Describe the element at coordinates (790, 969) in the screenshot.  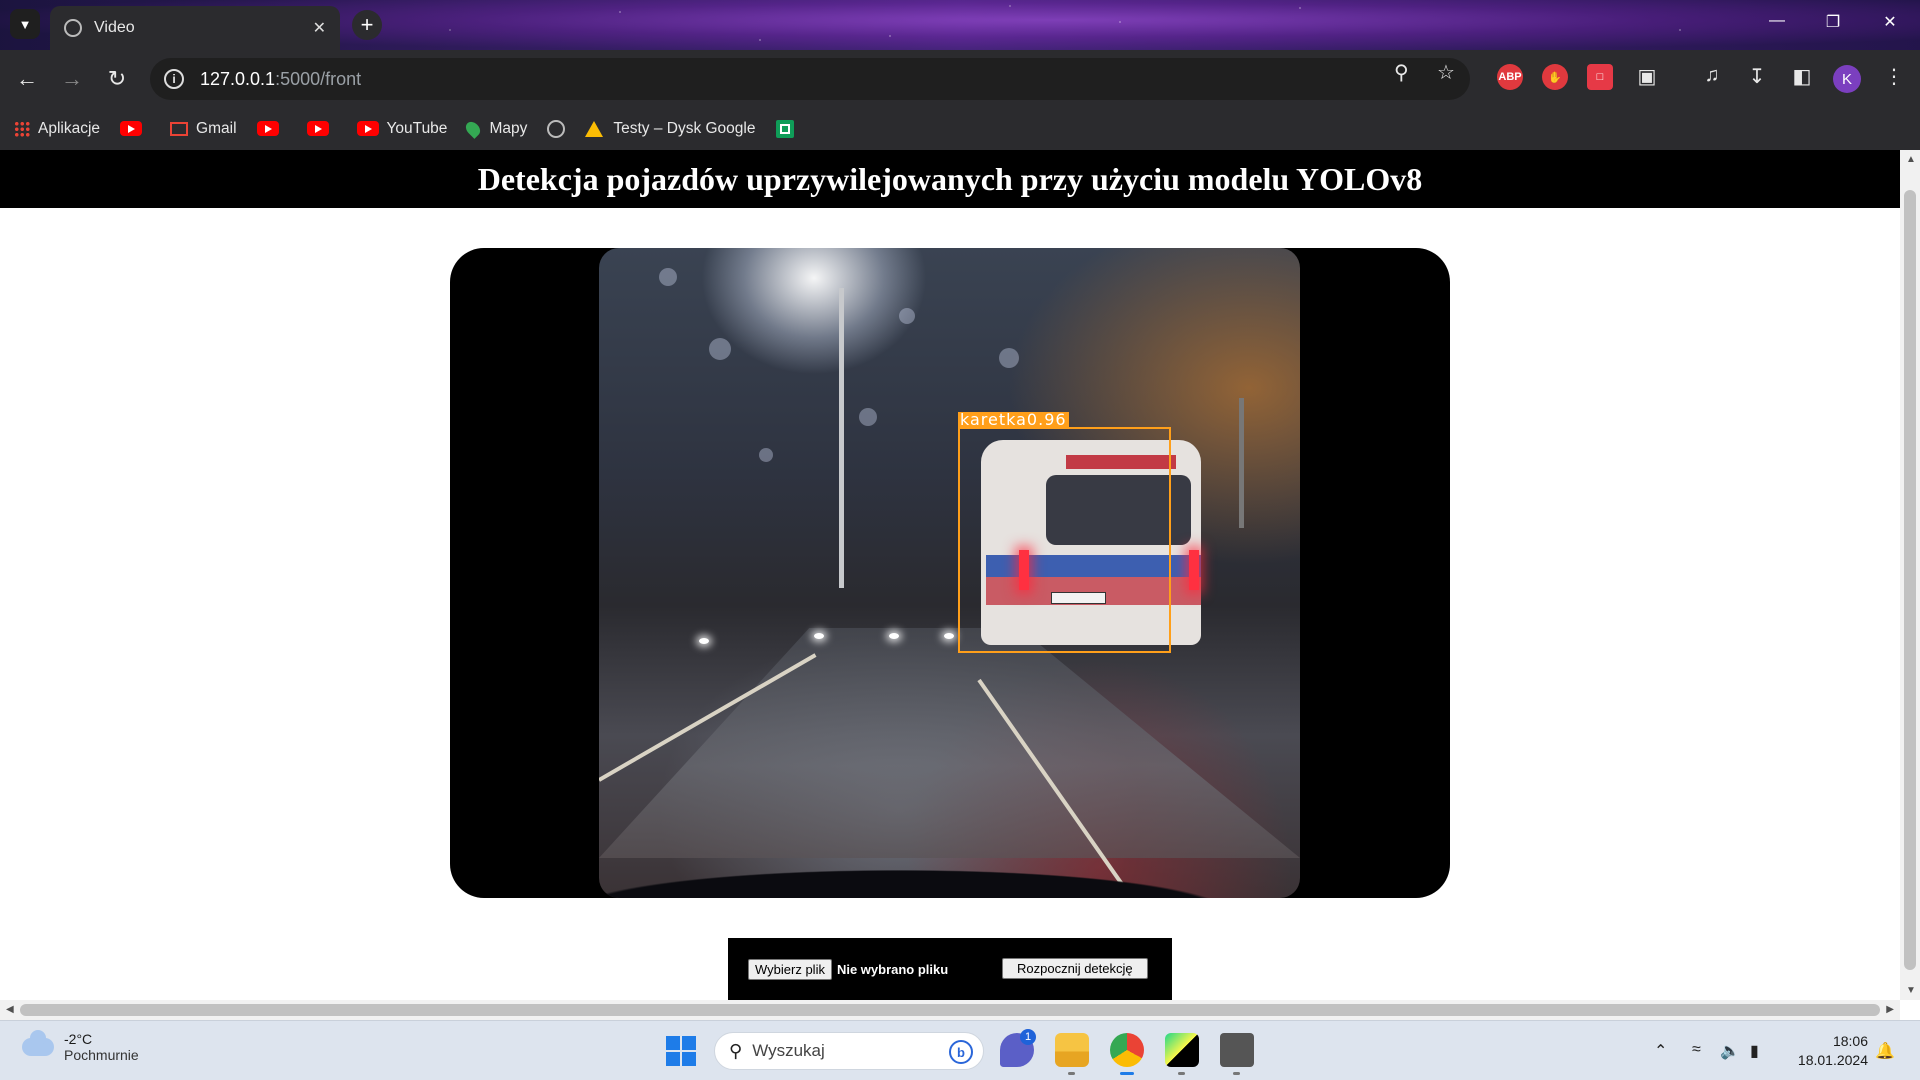
I see `choose-file-button: Wybierz plik` at that location.